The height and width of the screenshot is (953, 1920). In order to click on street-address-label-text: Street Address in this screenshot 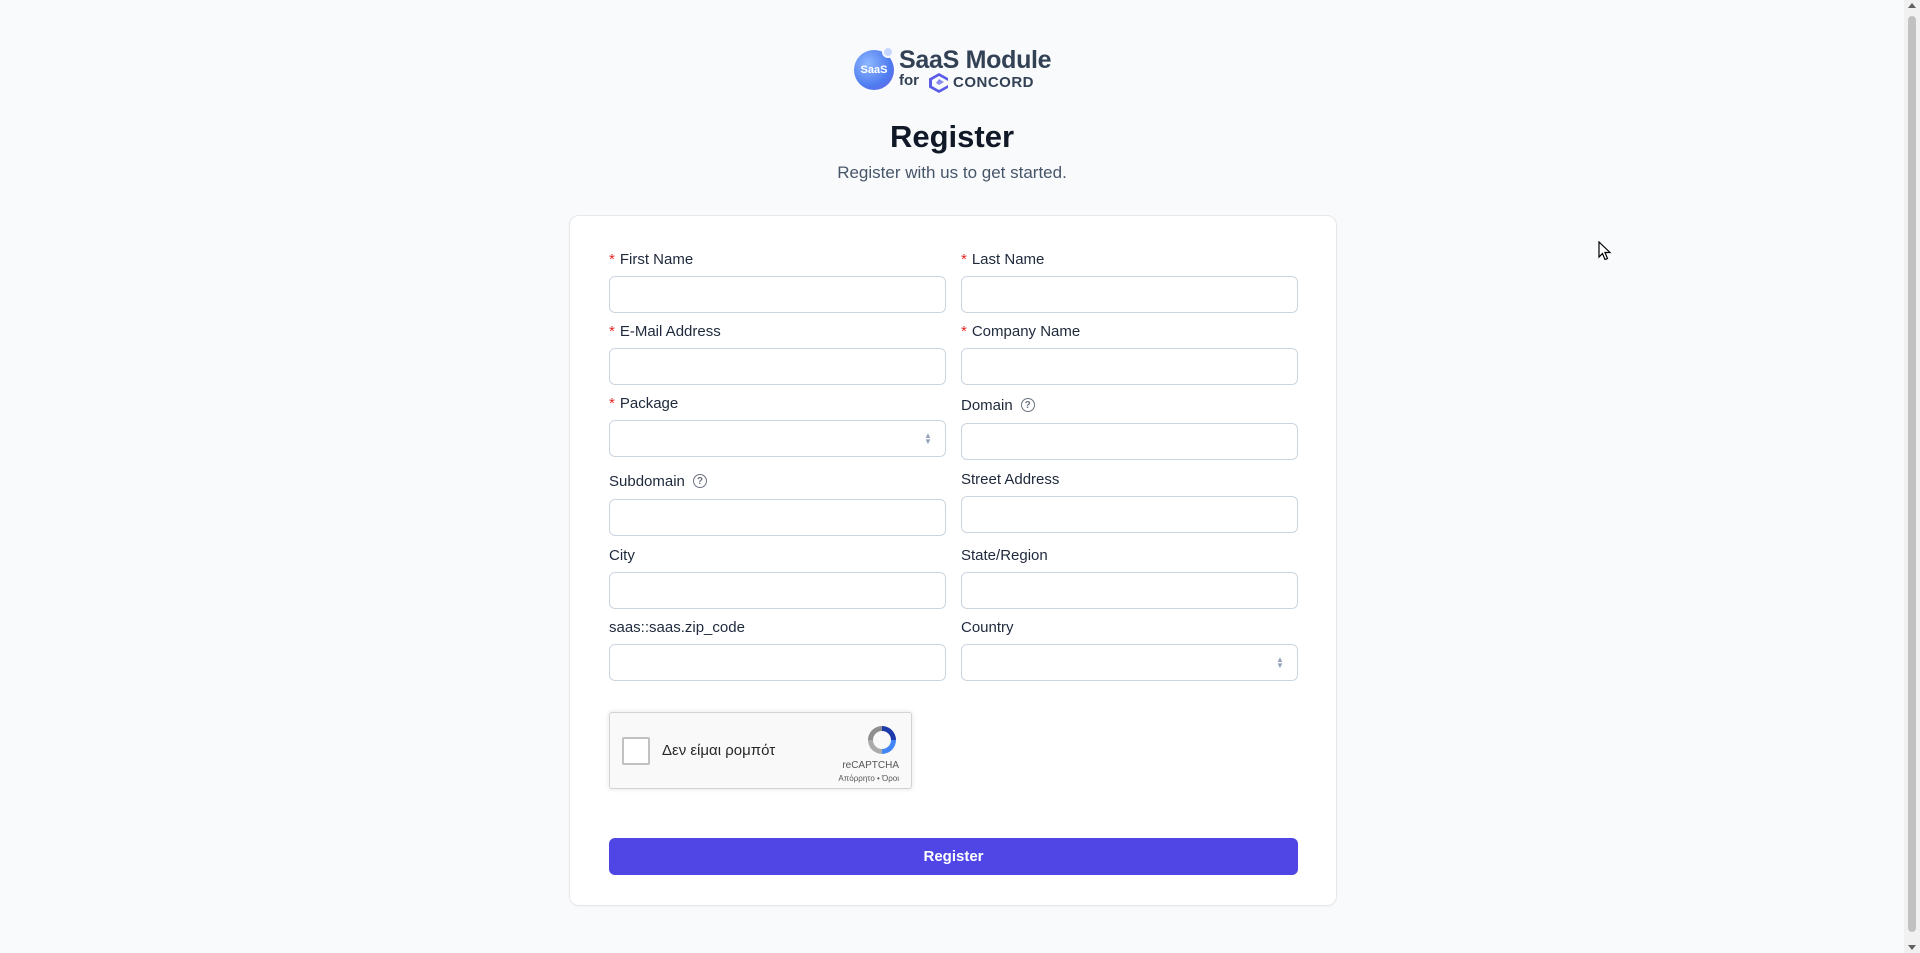, I will do `click(1010, 479)`.